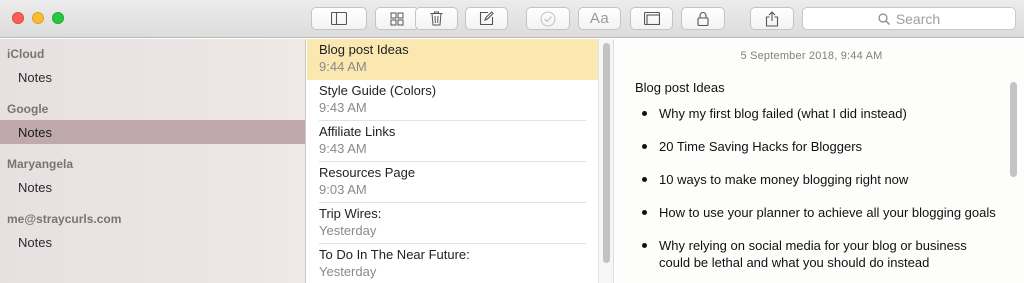  What do you see at coordinates (811, 56) in the screenshot?
I see `note-timestamp: 5 September 2018, 9:44 AM` at bounding box center [811, 56].